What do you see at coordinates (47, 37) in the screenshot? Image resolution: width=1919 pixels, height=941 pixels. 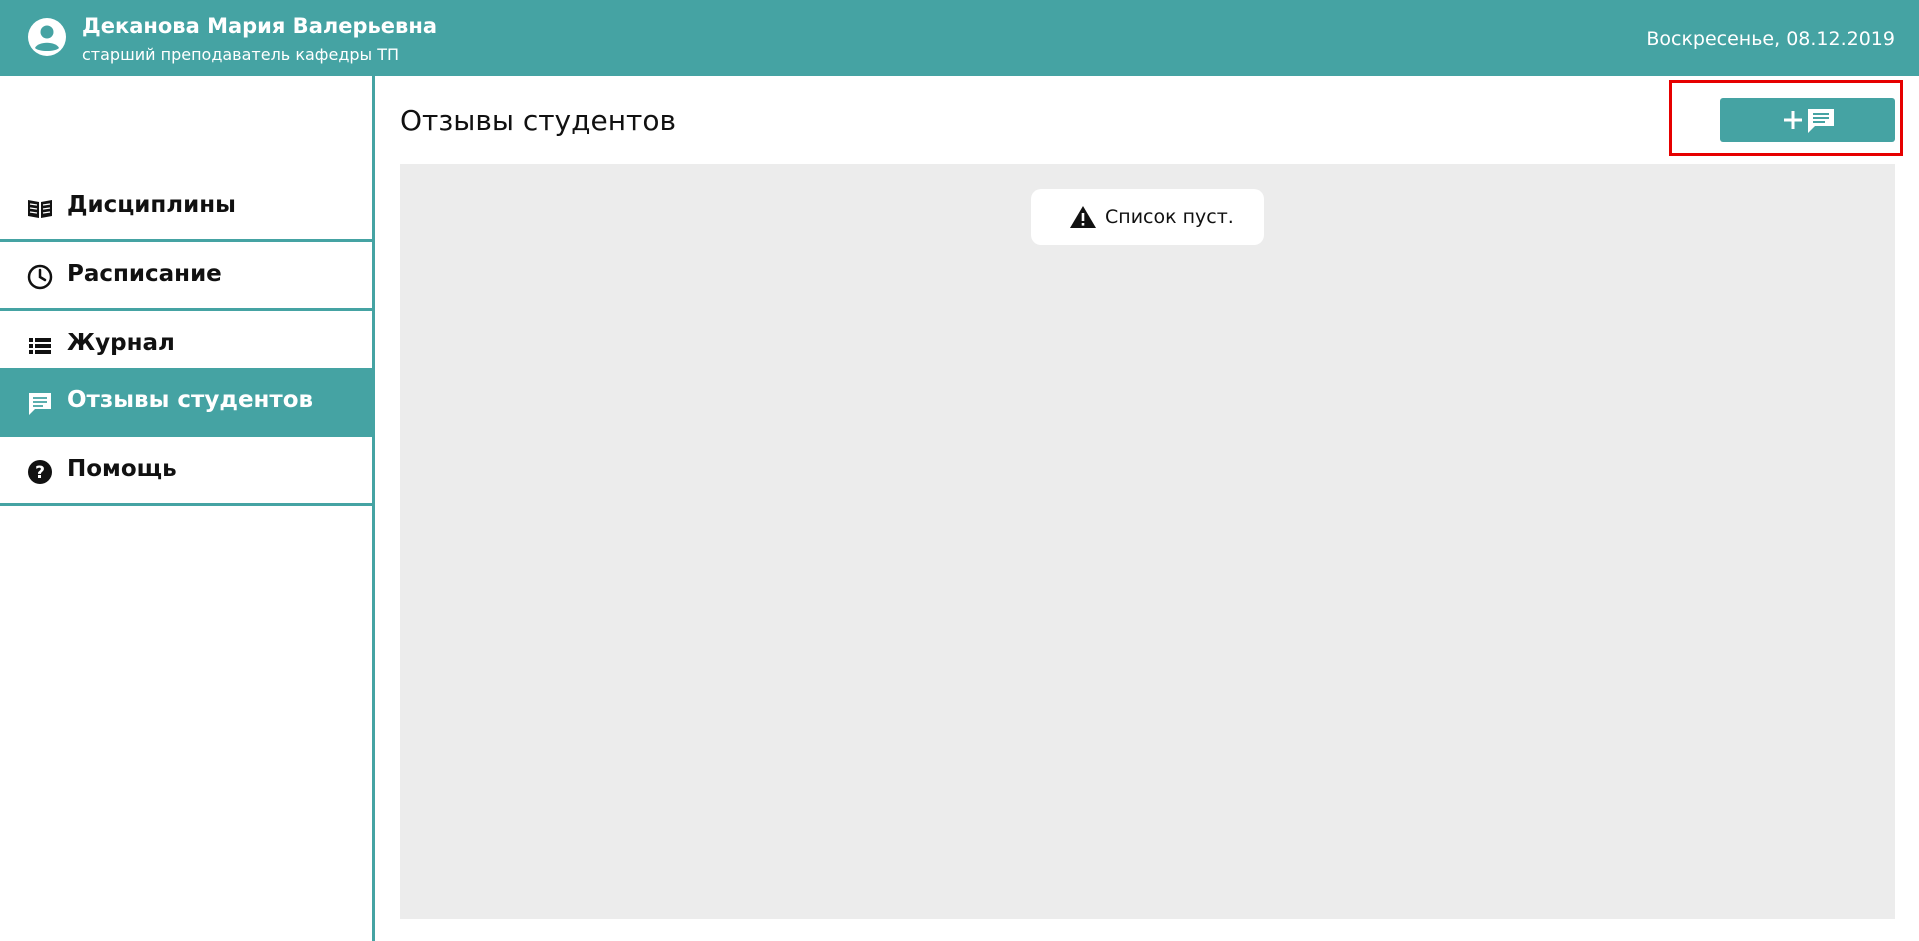 I see `account-circle-icon` at bounding box center [47, 37].